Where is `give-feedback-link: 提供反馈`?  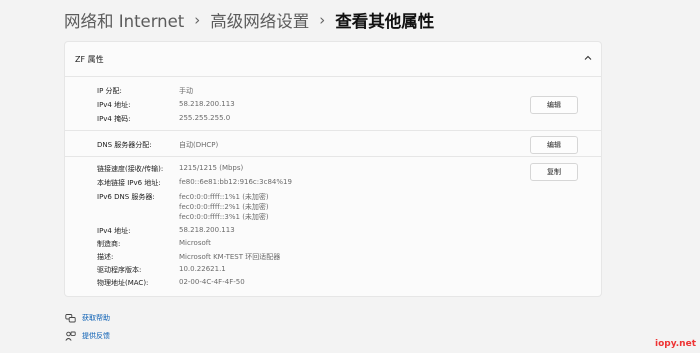 give-feedback-link: 提供反馈 is located at coordinates (87, 336).